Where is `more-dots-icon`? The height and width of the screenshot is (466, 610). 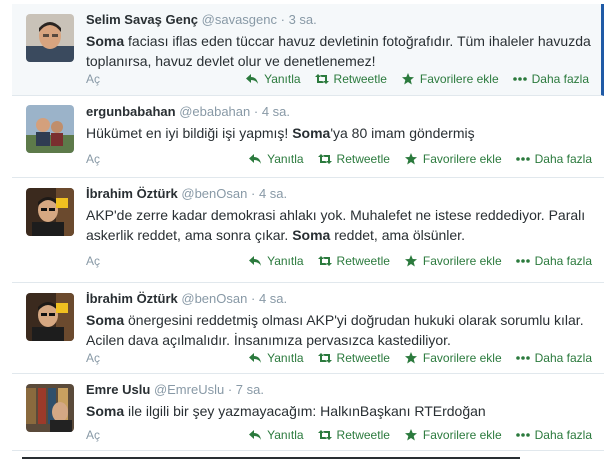 more-dots-icon is located at coordinates (522, 358).